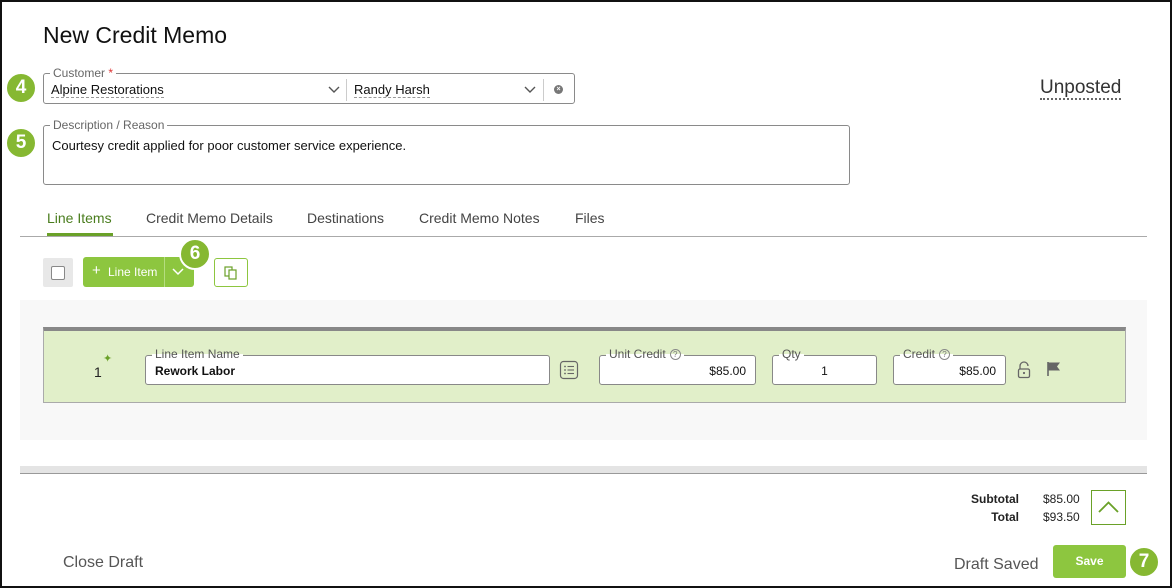 The height and width of the screenshot is (588, 1172). What do you see at coordinates (21, 143) in the screenshot?
I see `callout-badge-5: 5` at bounding box center [21, 143].